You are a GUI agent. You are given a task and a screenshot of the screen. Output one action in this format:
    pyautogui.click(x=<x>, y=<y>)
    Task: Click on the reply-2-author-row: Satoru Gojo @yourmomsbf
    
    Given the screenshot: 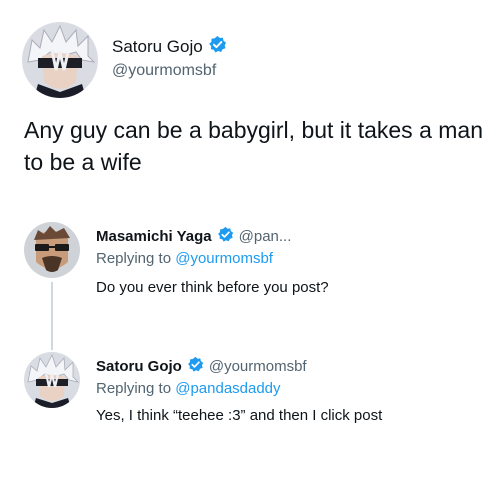 What is the action you would take?
    pyautogui.click(x=201, y=366)
    